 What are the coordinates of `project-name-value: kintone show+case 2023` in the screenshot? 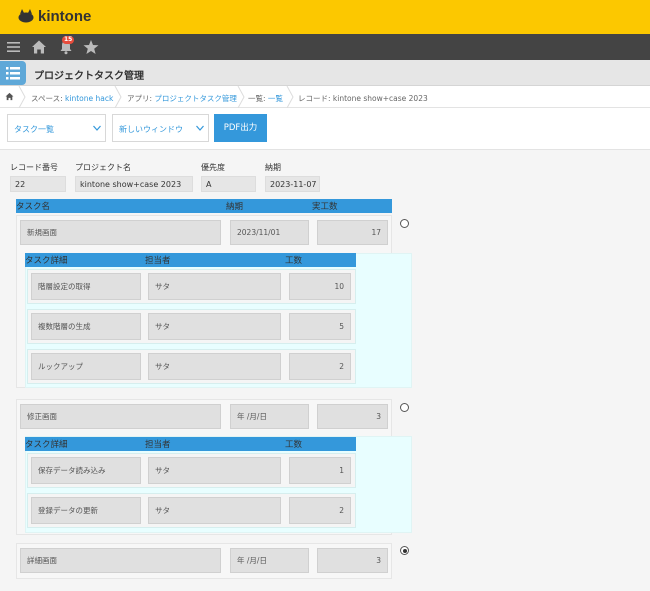 It's located at (134, 184).